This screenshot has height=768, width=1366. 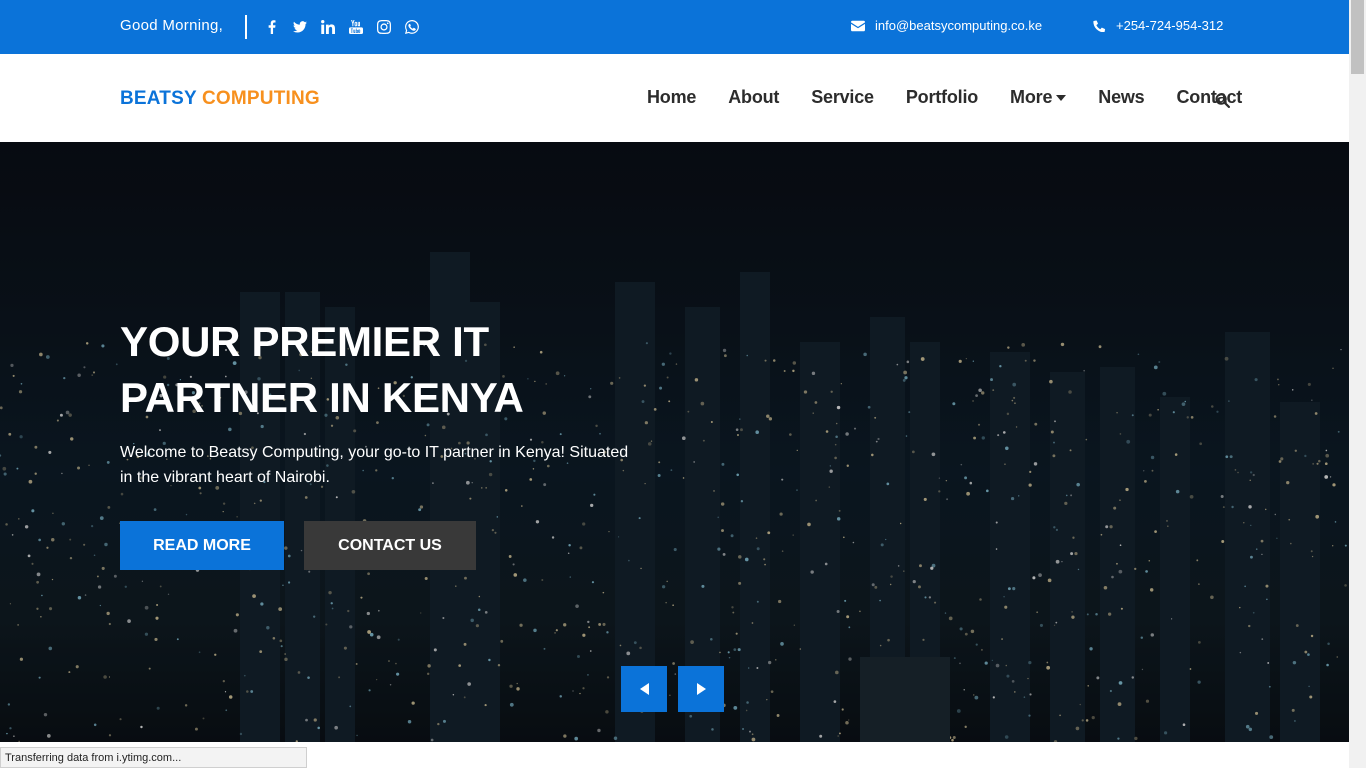 I want to click on brand-part-2: COMPUTING, so click(x=261, y=98).